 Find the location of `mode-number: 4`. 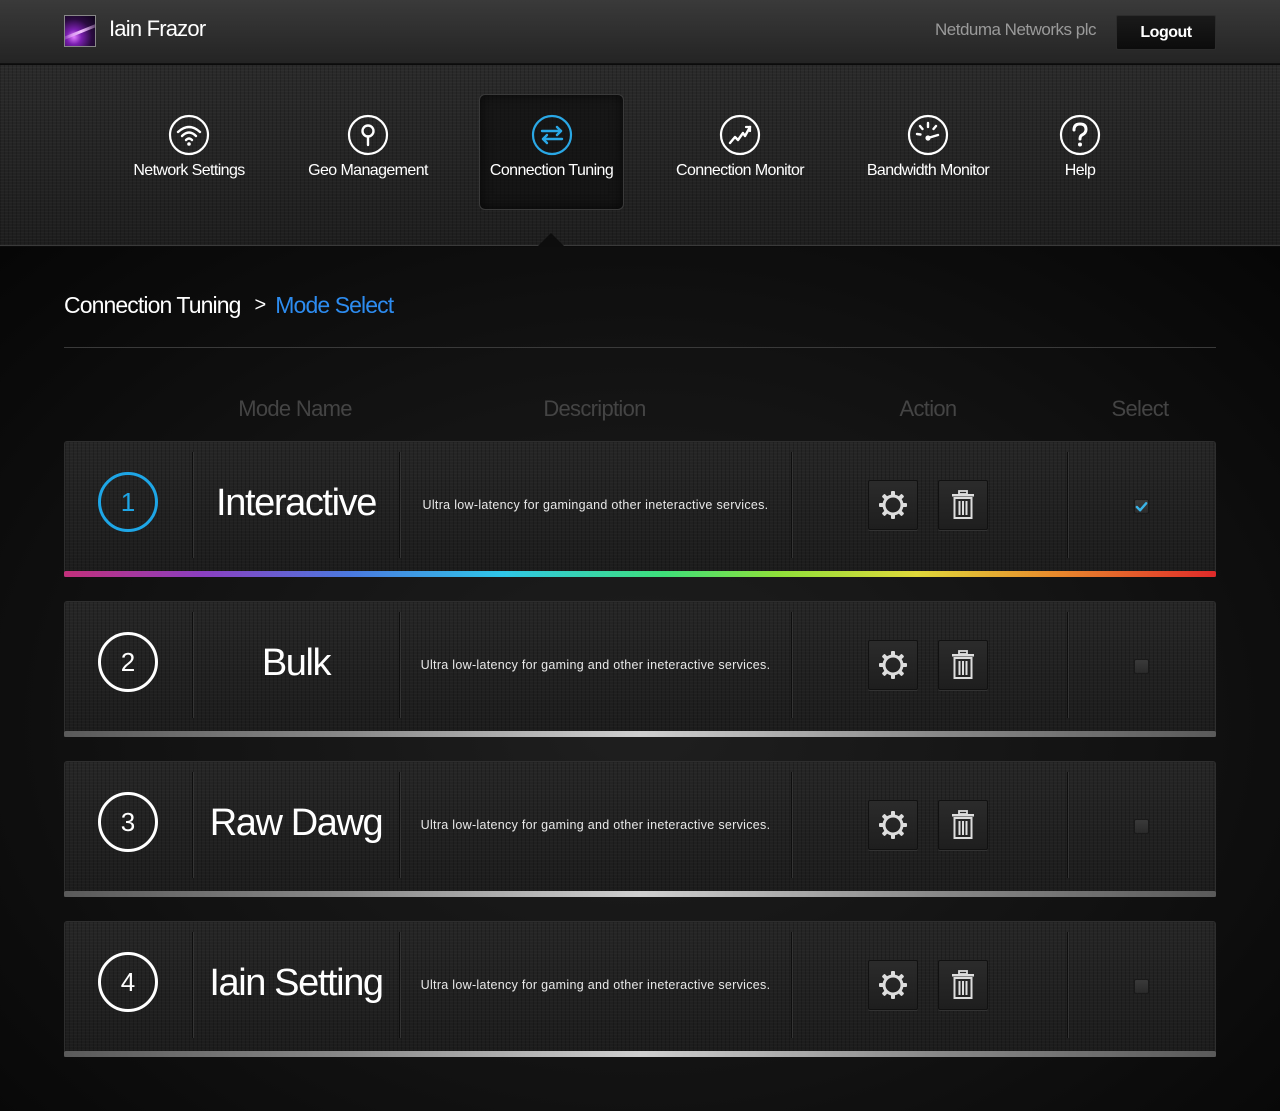

mode-number: 4 is located at coordinates (128, 982).